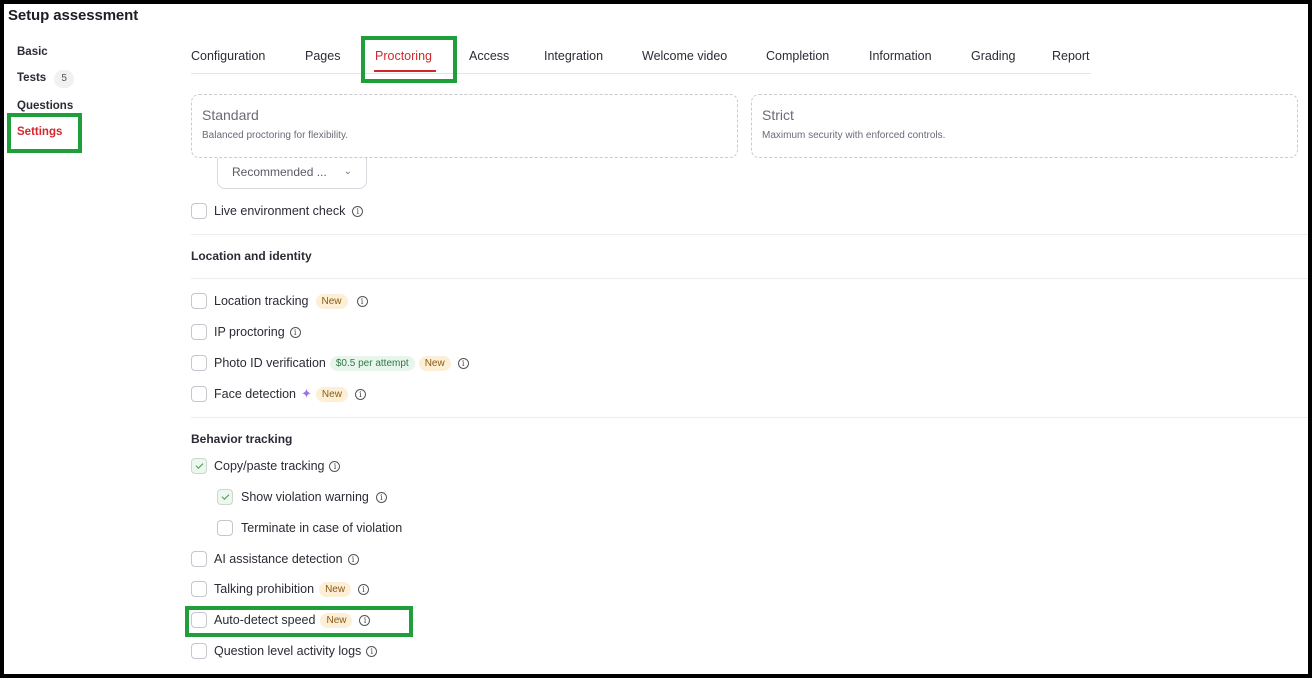 This screenshot has height=678, width=1312. I want to click on live-environment-check-checkbox, so click(199, 211).